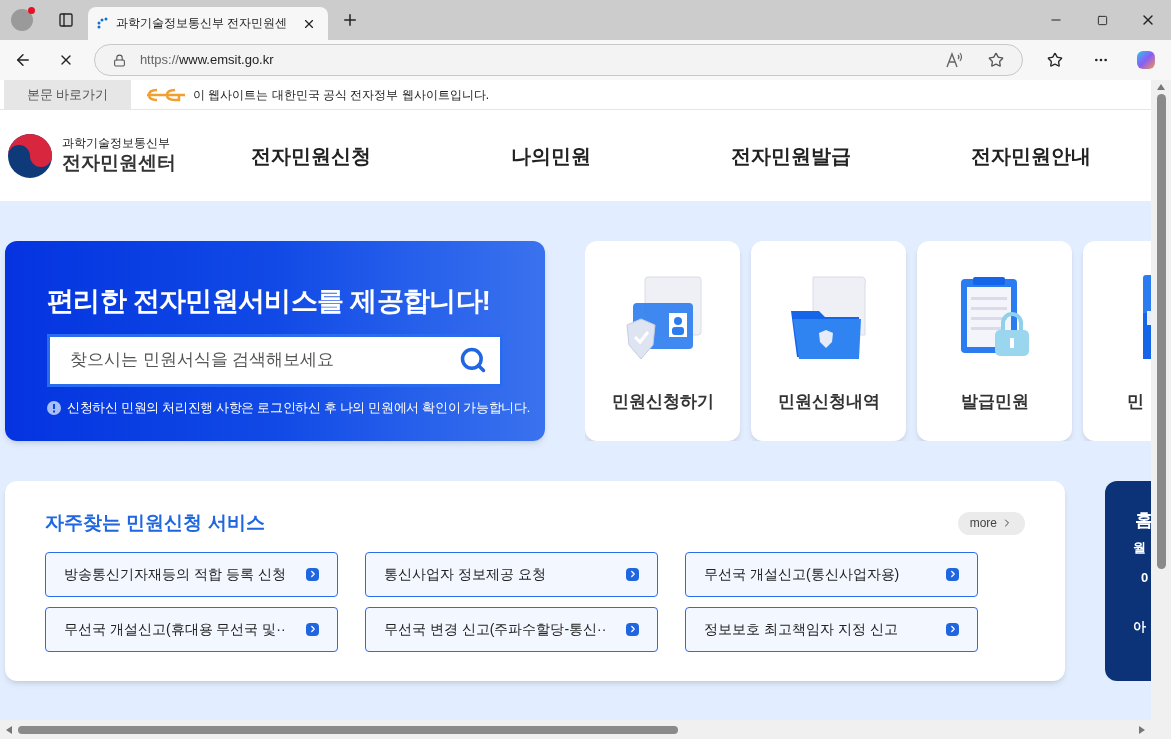  I want to click on favorites-icon, so click(1055, 60).